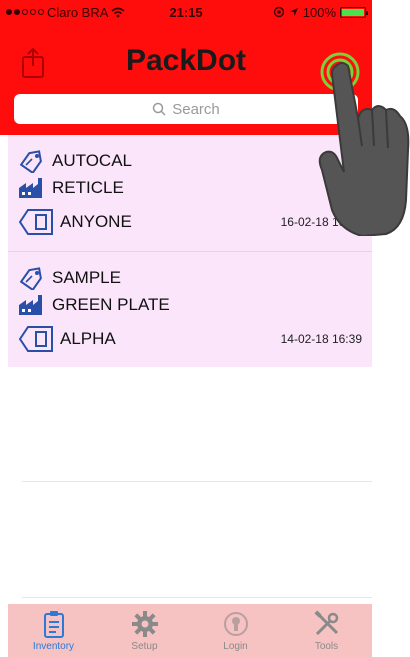 This screenshot has width=410, height=657. I want to click on tab-tools: Tools, so click(326, 630).